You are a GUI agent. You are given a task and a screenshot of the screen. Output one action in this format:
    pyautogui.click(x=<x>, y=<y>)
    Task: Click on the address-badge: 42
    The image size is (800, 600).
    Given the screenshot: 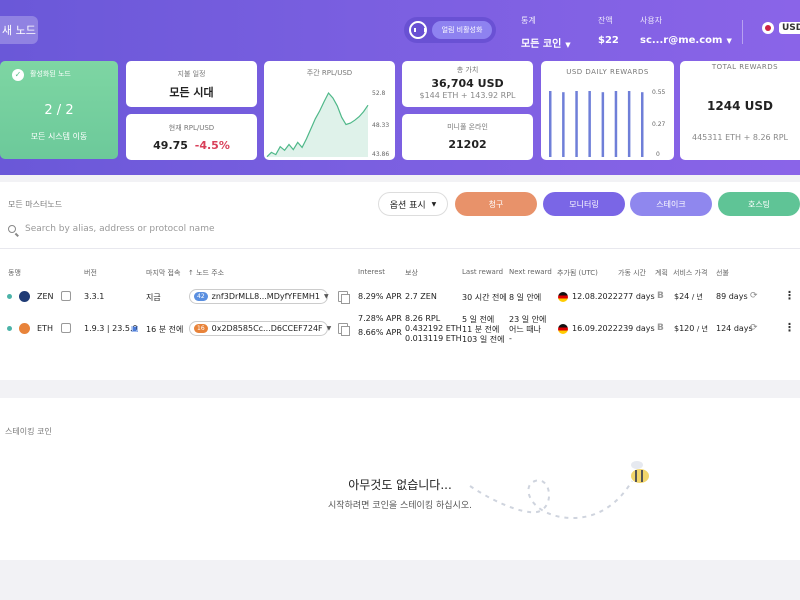 What is the action you would take?
    pyautogui.click(x=201, y=296)
    